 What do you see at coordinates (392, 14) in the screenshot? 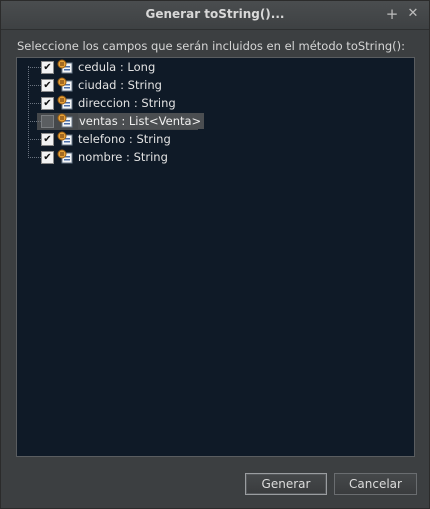
I see `maximize-icon: +` at bounding box center [392, 14].